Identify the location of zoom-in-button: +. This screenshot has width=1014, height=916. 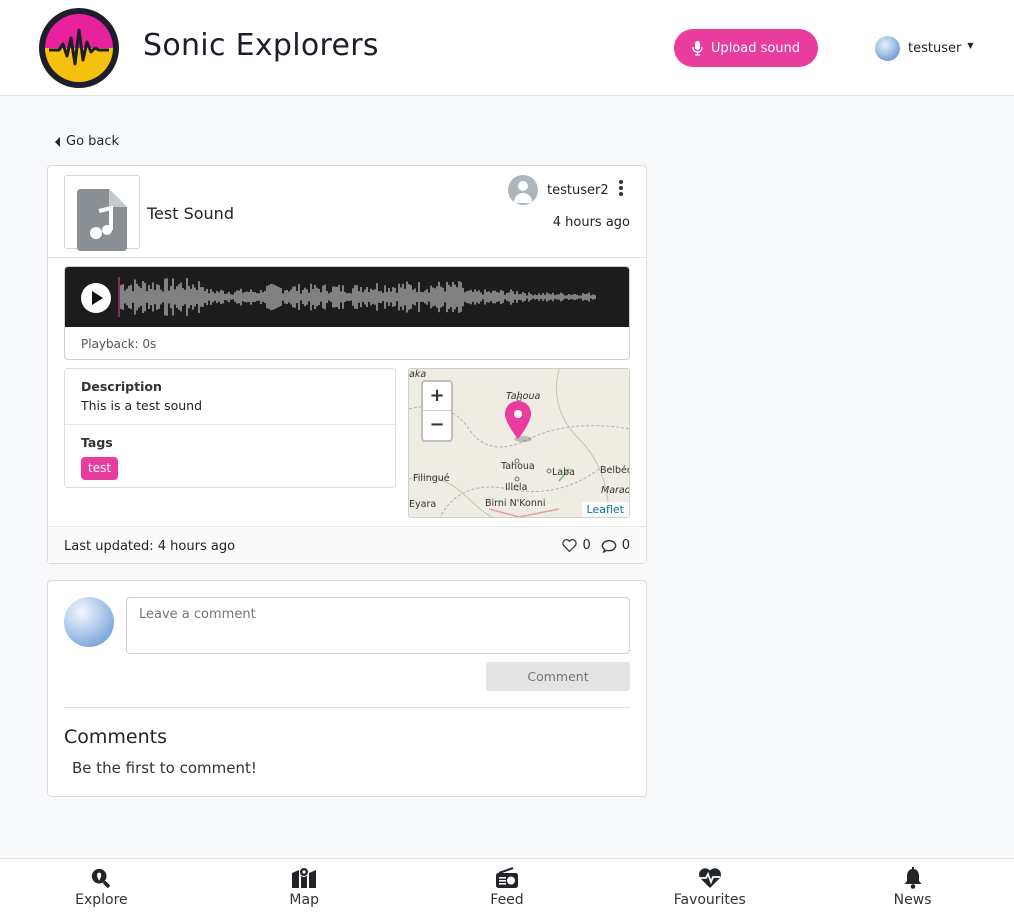
(437, 396).